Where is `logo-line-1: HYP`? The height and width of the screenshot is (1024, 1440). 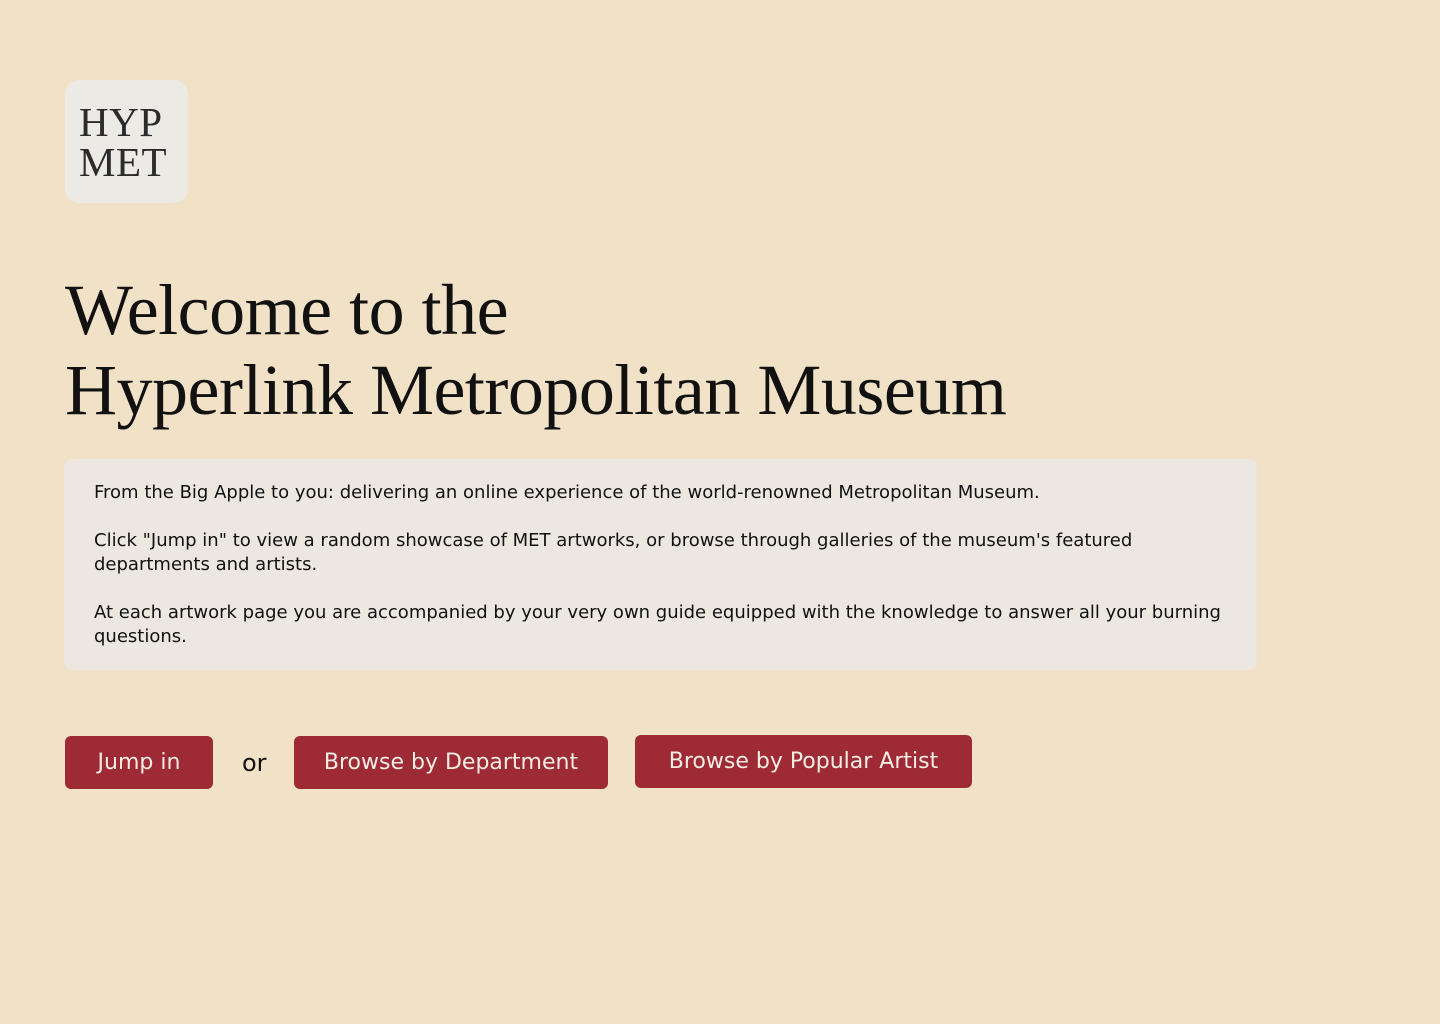 logo-line-1: HYP is located at coordinates (121, 122).